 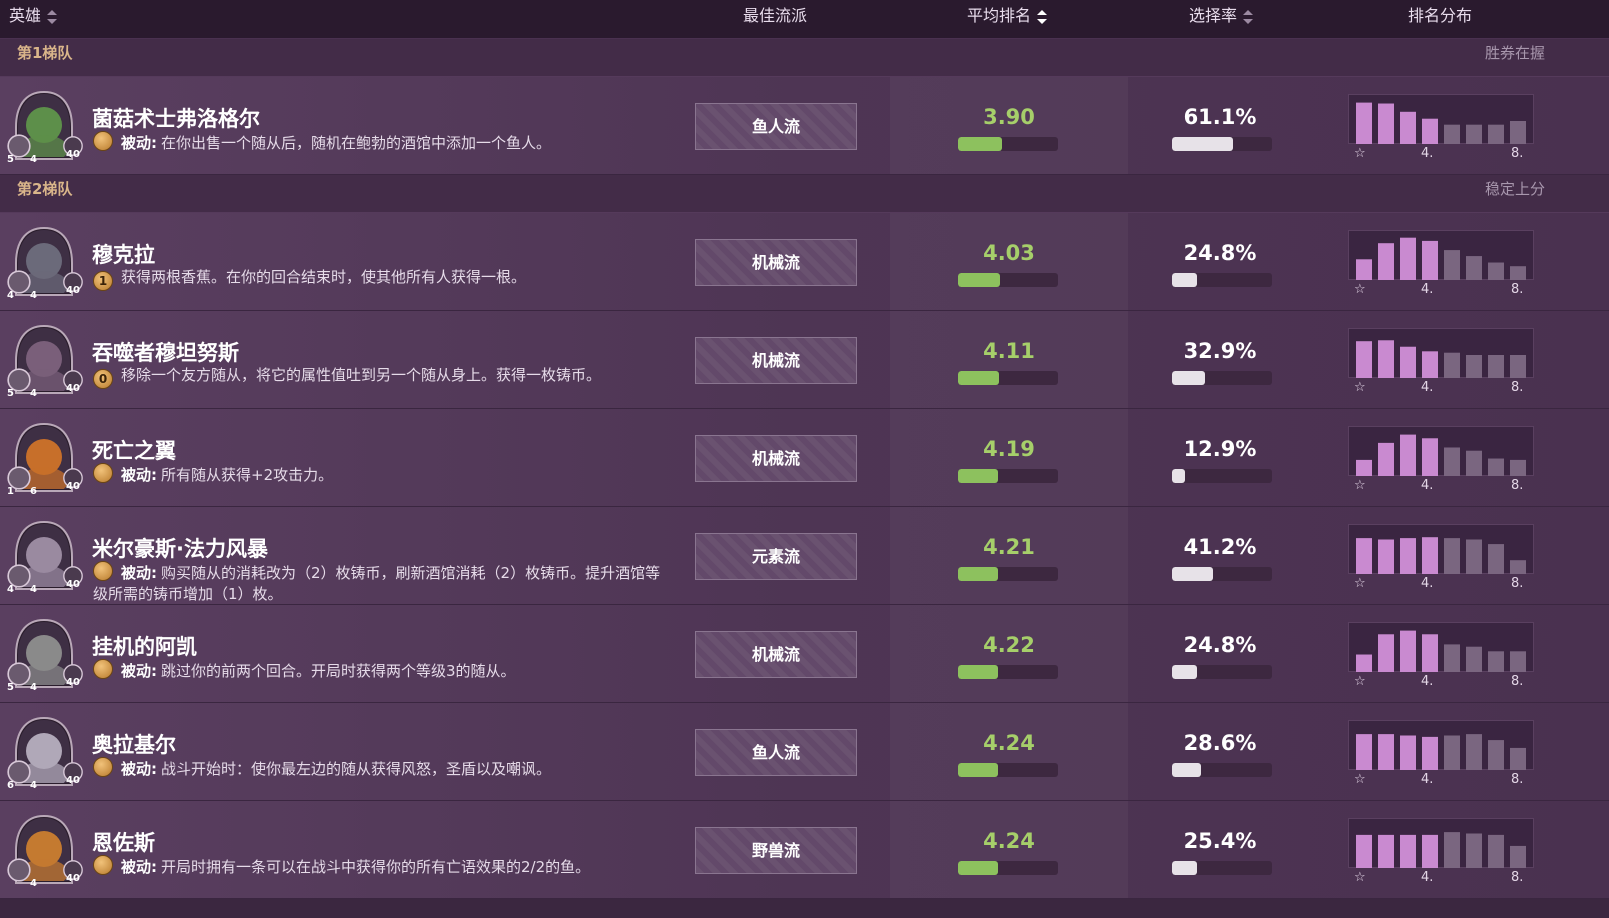 What do you see at coordinates (1220, 117) in the screenshot?
I see `pick-rate-value: 61.1%` at bounding box center [1220, 117].